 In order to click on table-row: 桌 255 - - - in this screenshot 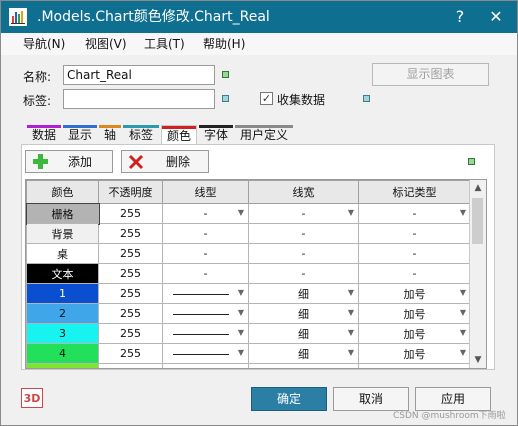, I will do `click(248, 253)`.